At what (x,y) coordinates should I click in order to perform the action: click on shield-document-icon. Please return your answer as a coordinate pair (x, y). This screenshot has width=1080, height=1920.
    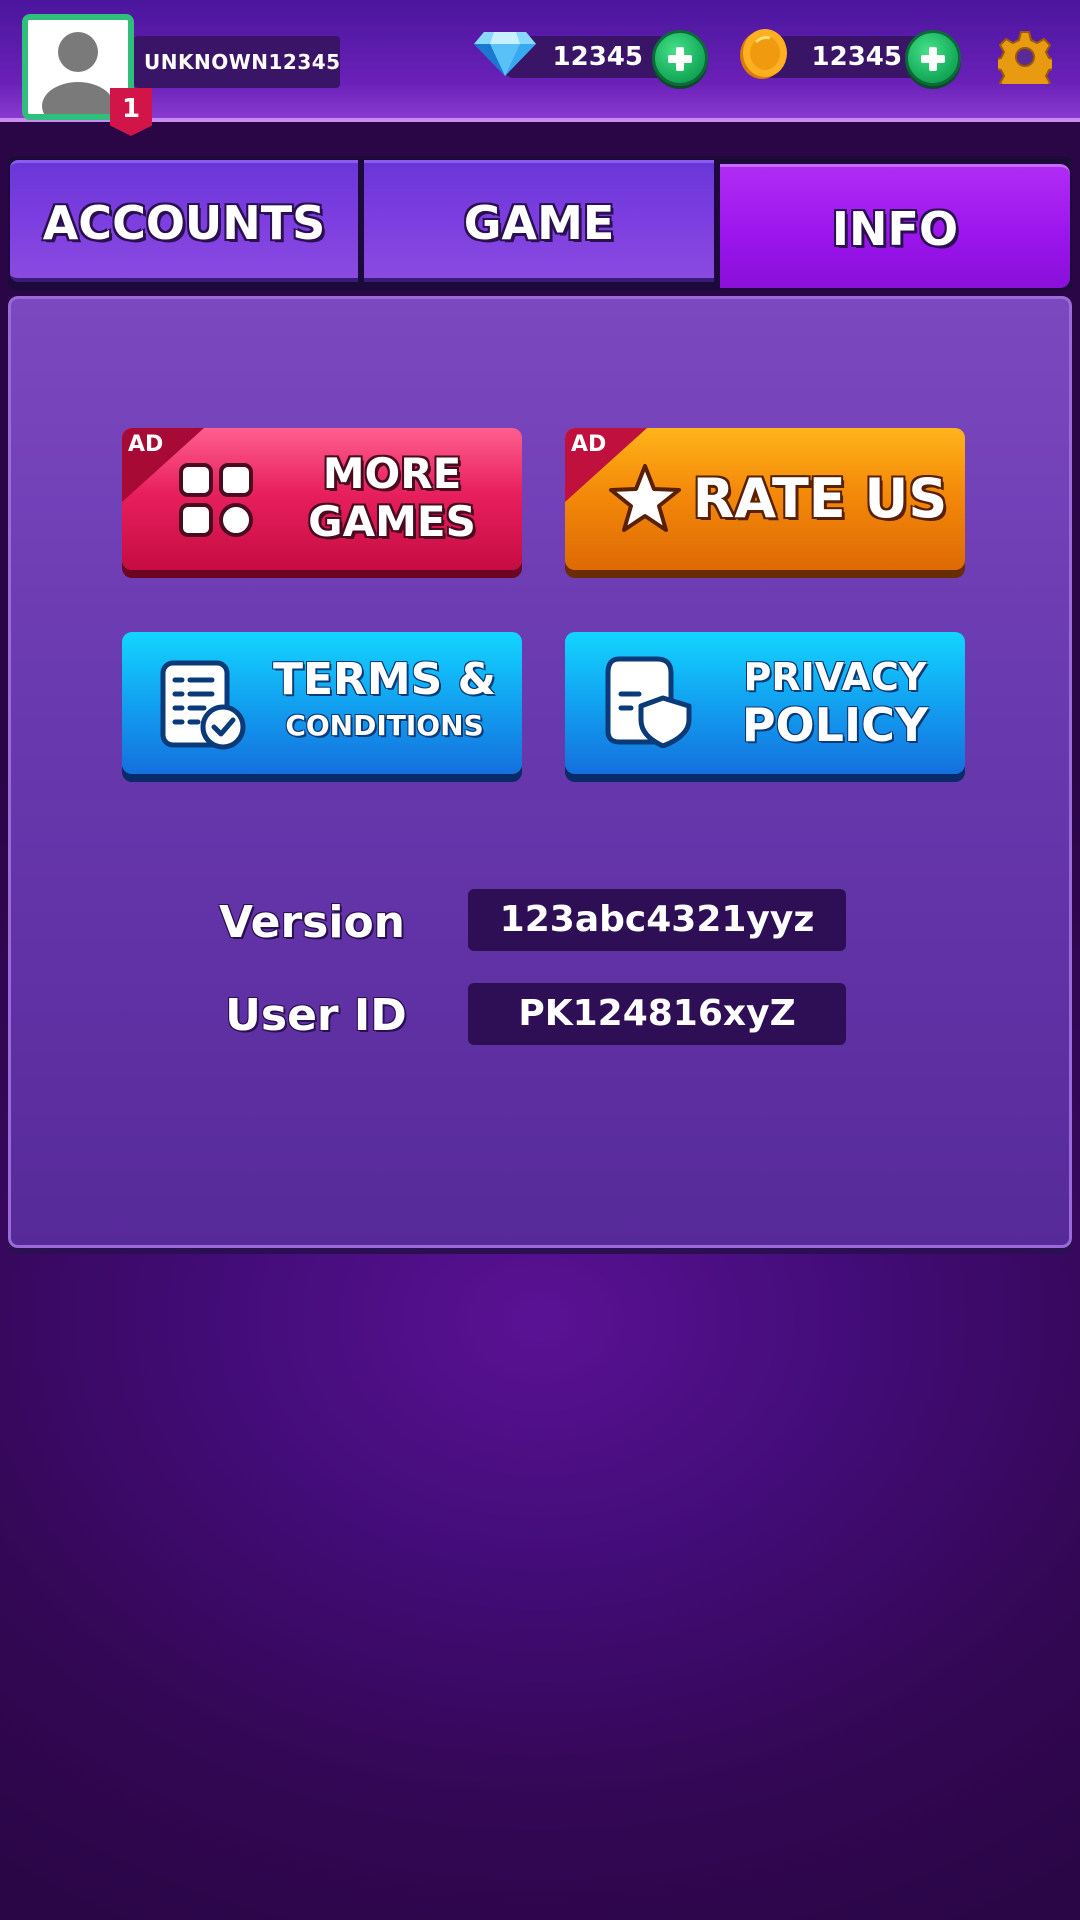
    Looking at the image, I should click on (648, 702).